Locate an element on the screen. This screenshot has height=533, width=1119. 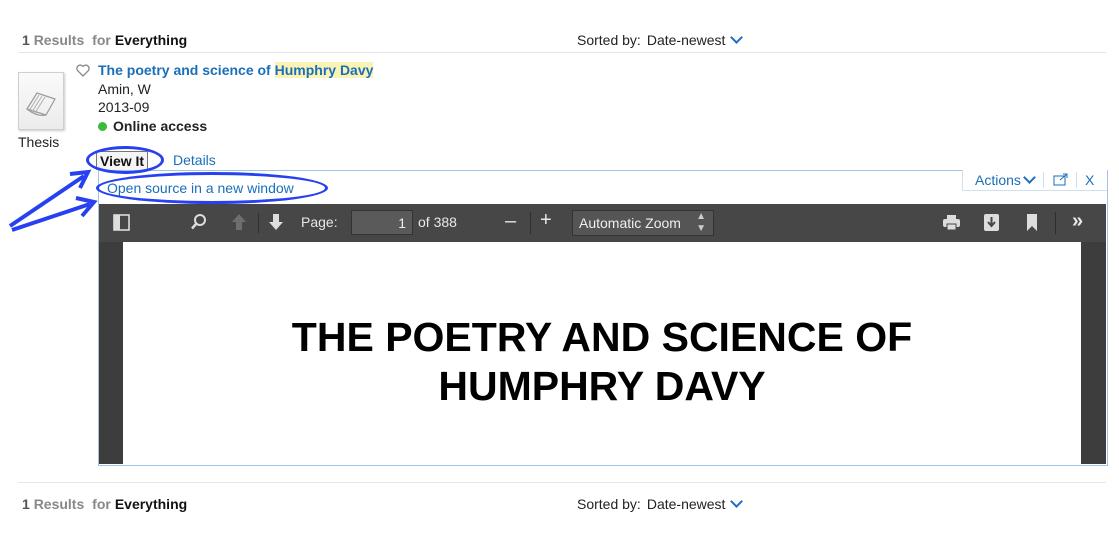
thesis-thumbnail is located at coordinates (41, 101).